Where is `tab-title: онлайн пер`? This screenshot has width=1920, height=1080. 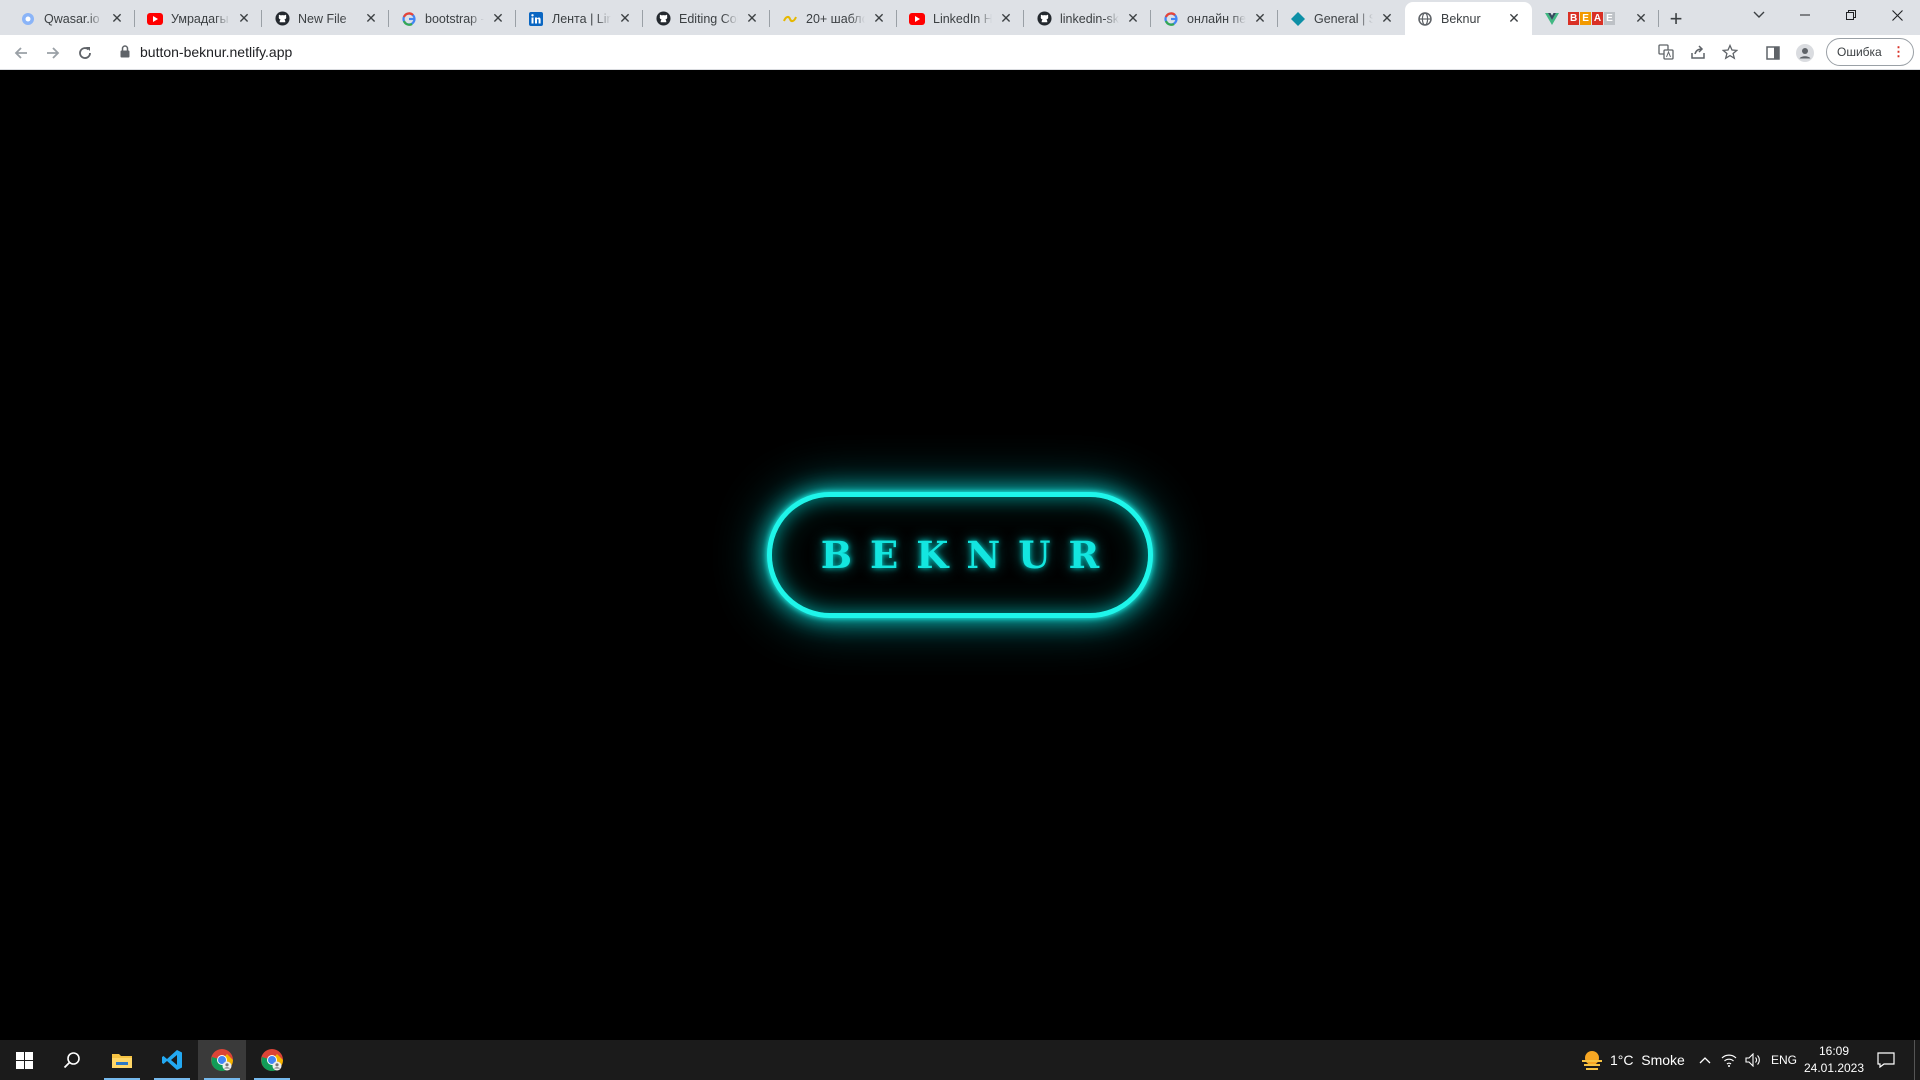
tab-title: онлайн пер is located at coordinates (1216, 18).